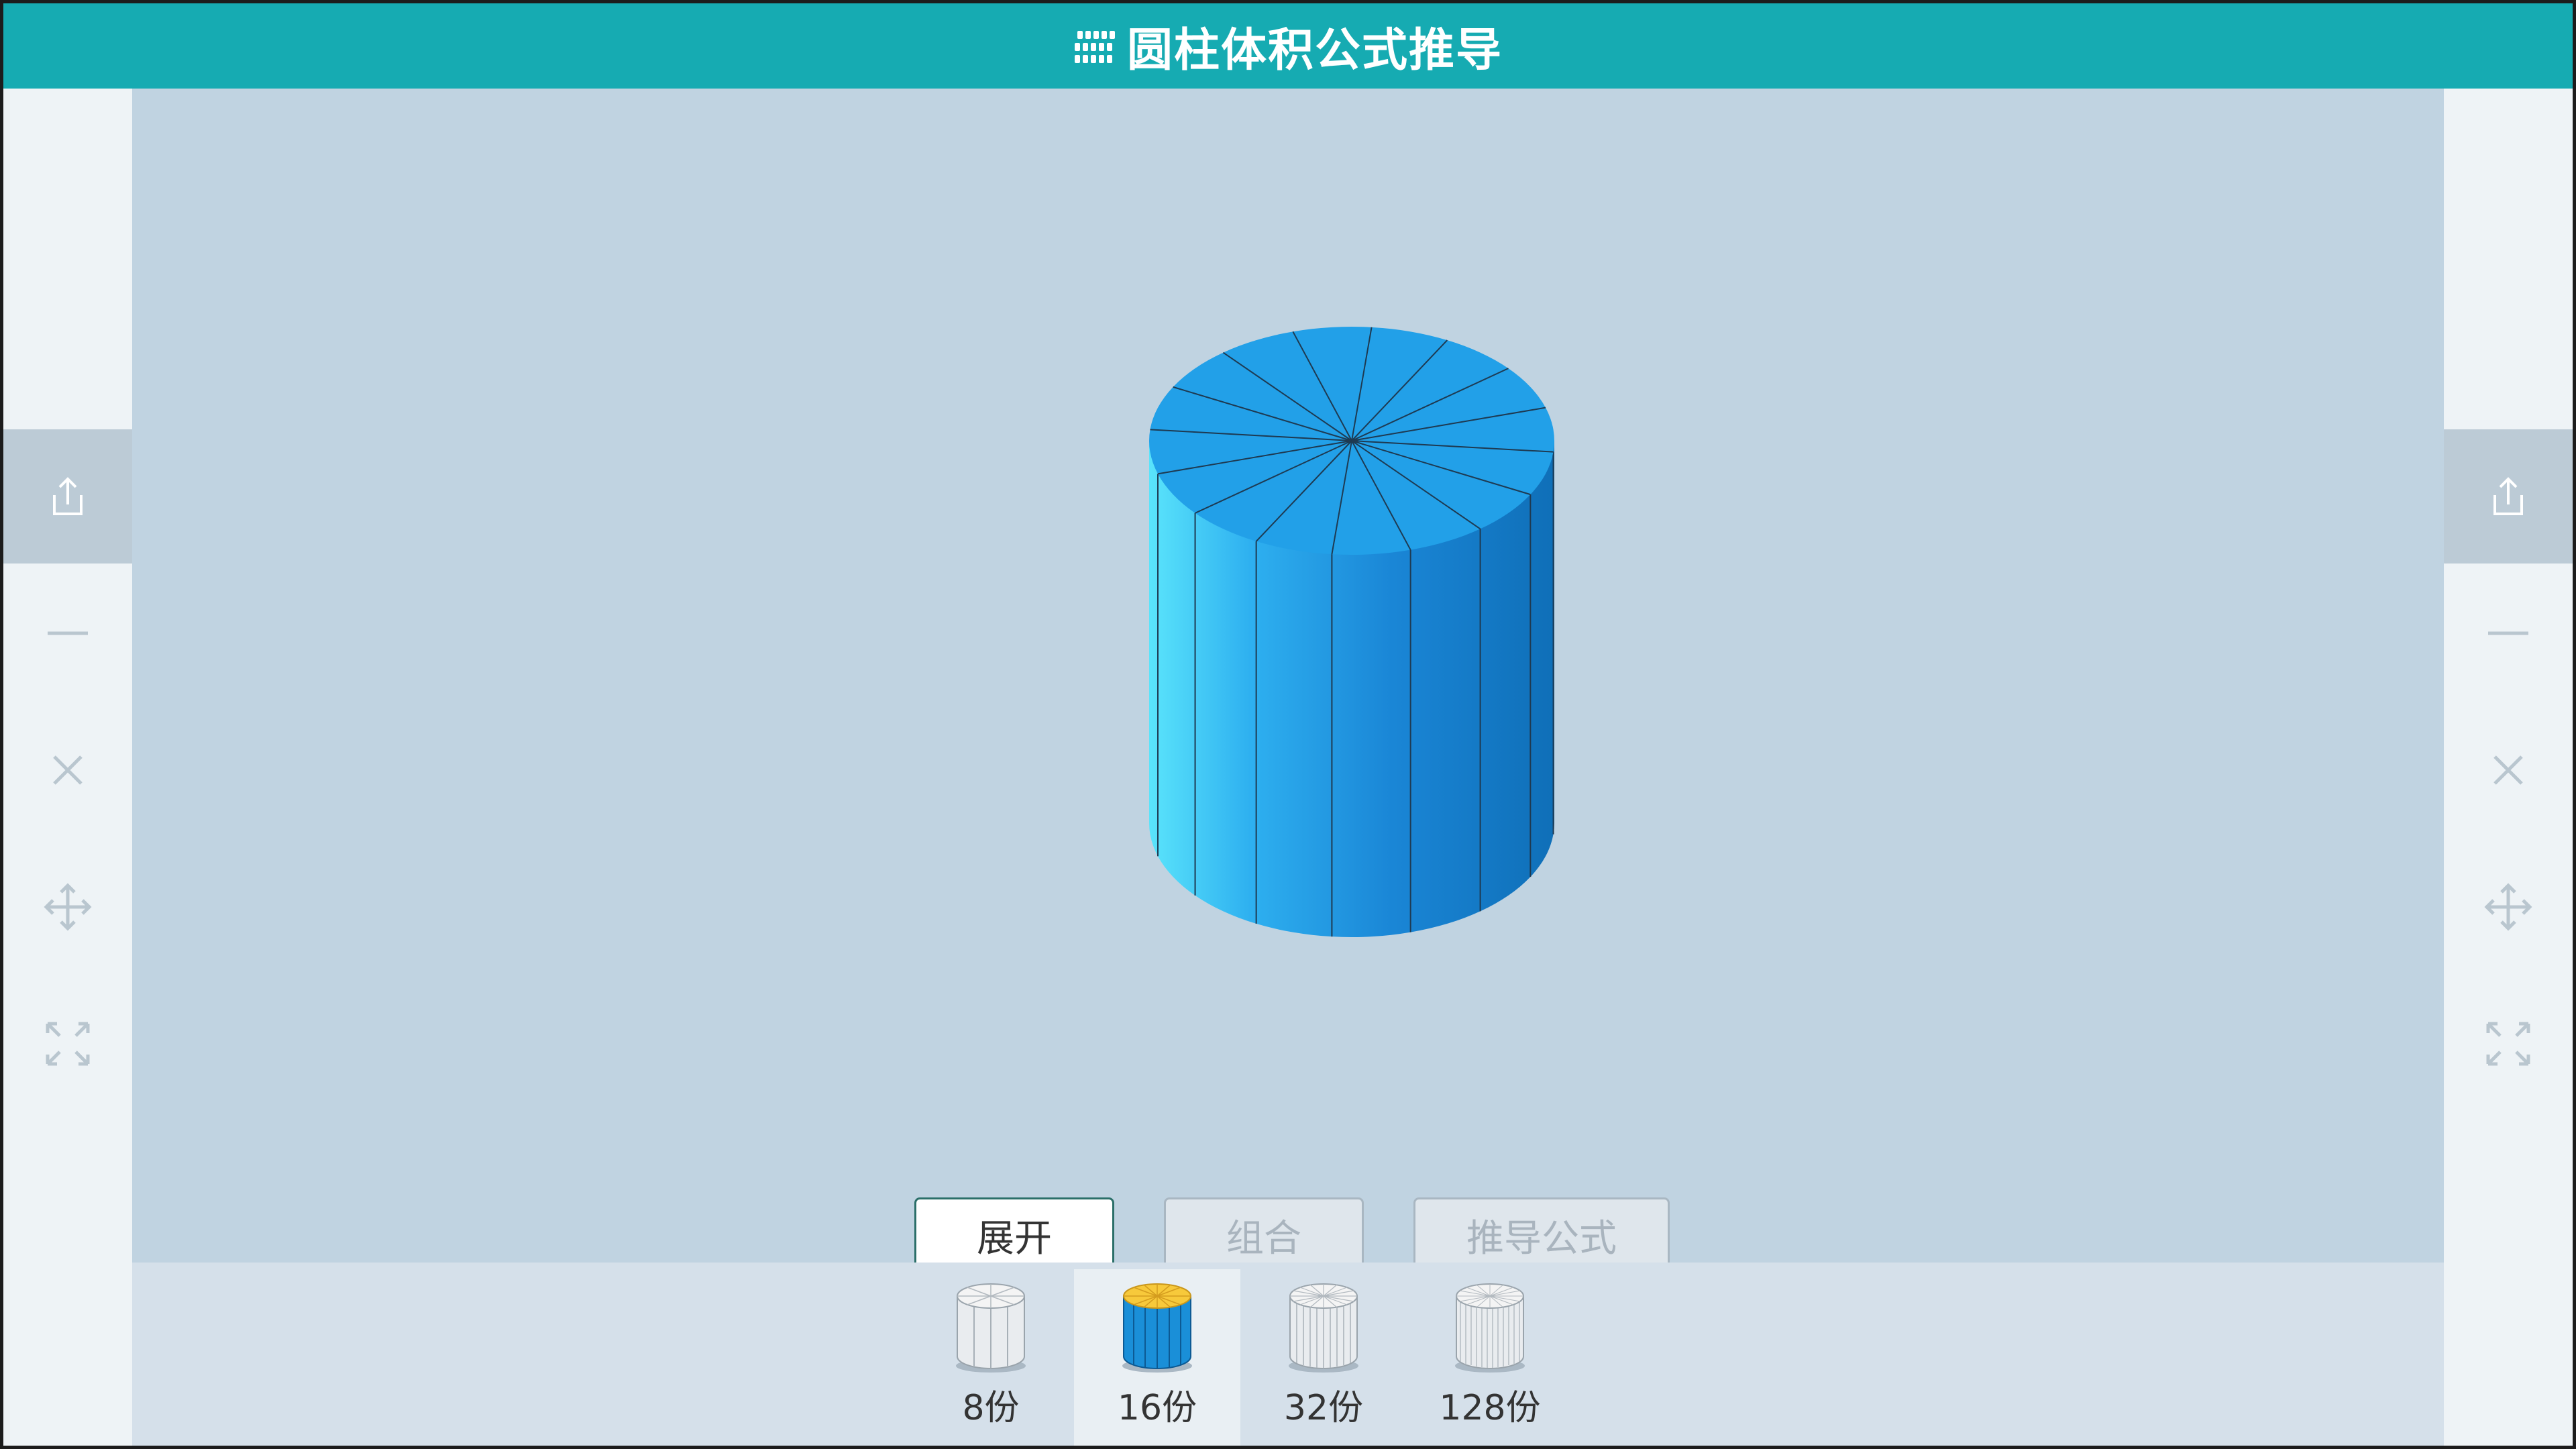 The image size is (2576, 1449). I want to click on move-button, so click(67, 907).